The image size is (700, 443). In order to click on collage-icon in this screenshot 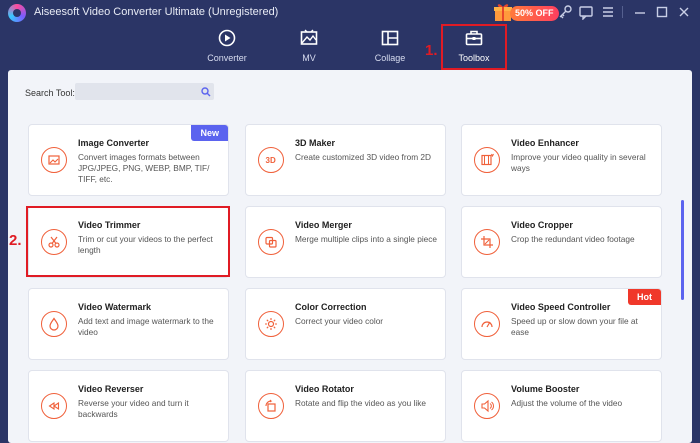, I will do `click(390, 38)`.